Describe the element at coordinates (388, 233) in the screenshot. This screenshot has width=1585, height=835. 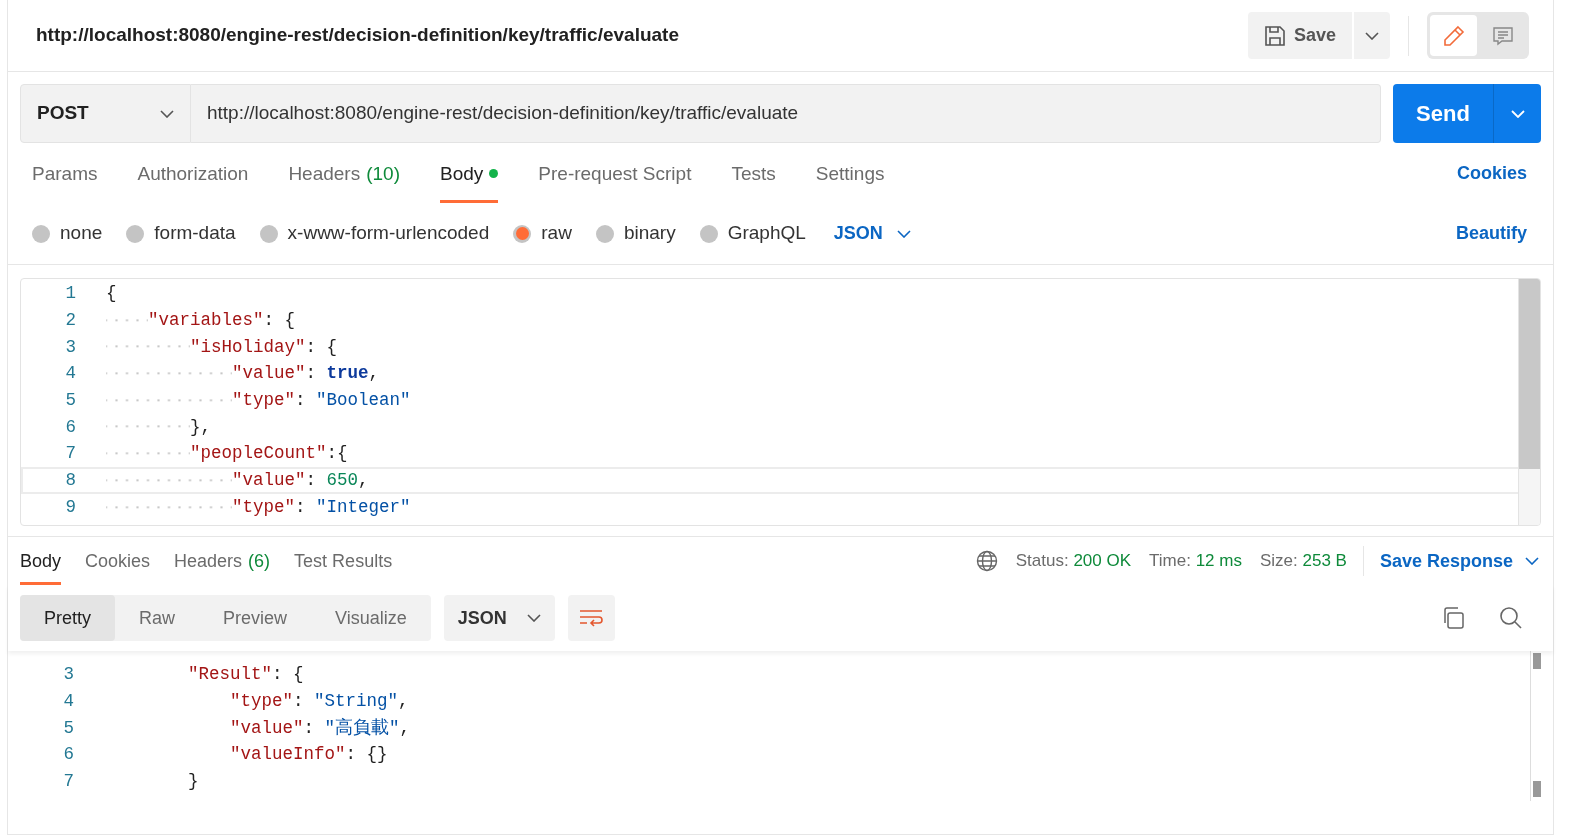
I see `radio-label: x-www-form-urlencoded` at that location.